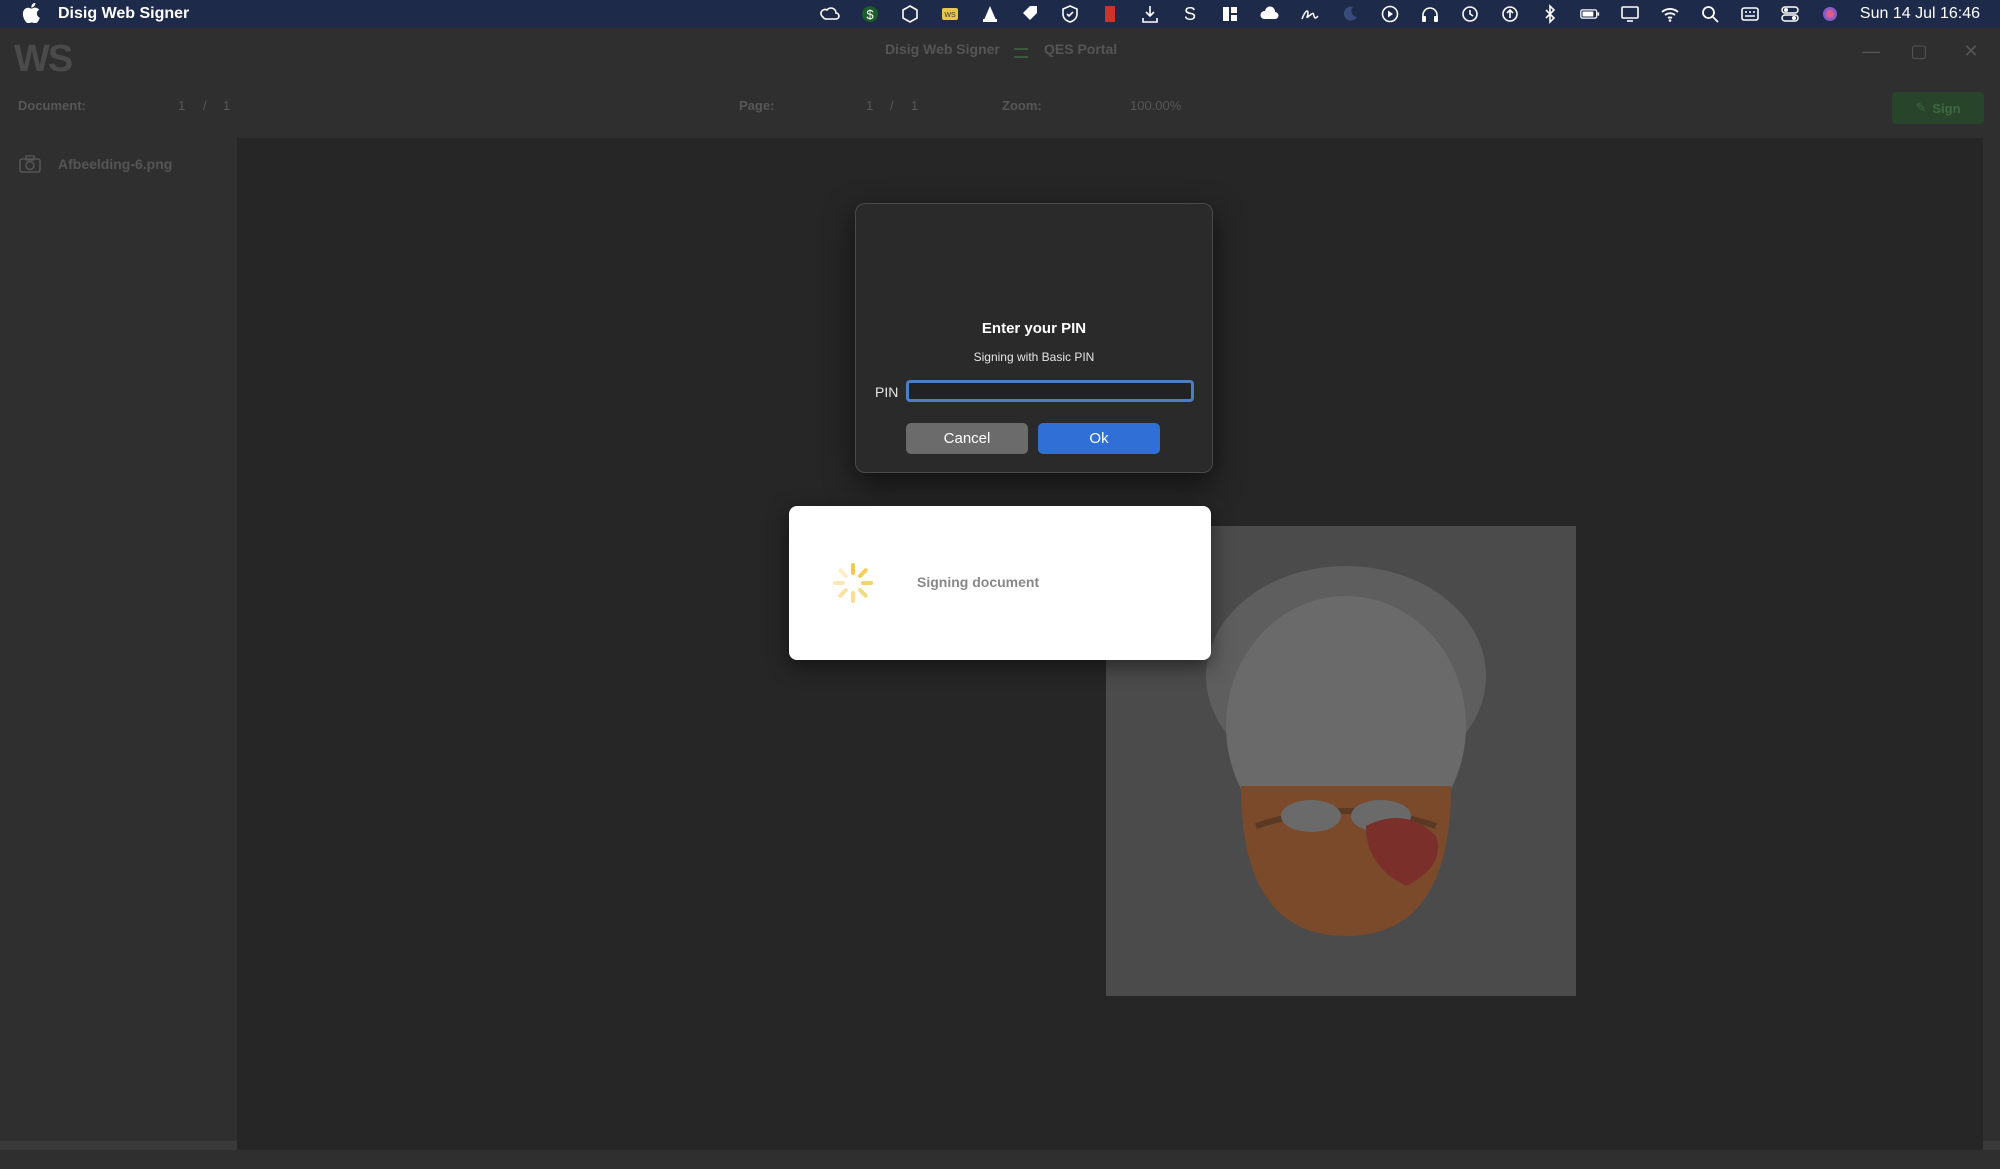  I want to click on window-title: Disig Web Signer, so click(942, 49).